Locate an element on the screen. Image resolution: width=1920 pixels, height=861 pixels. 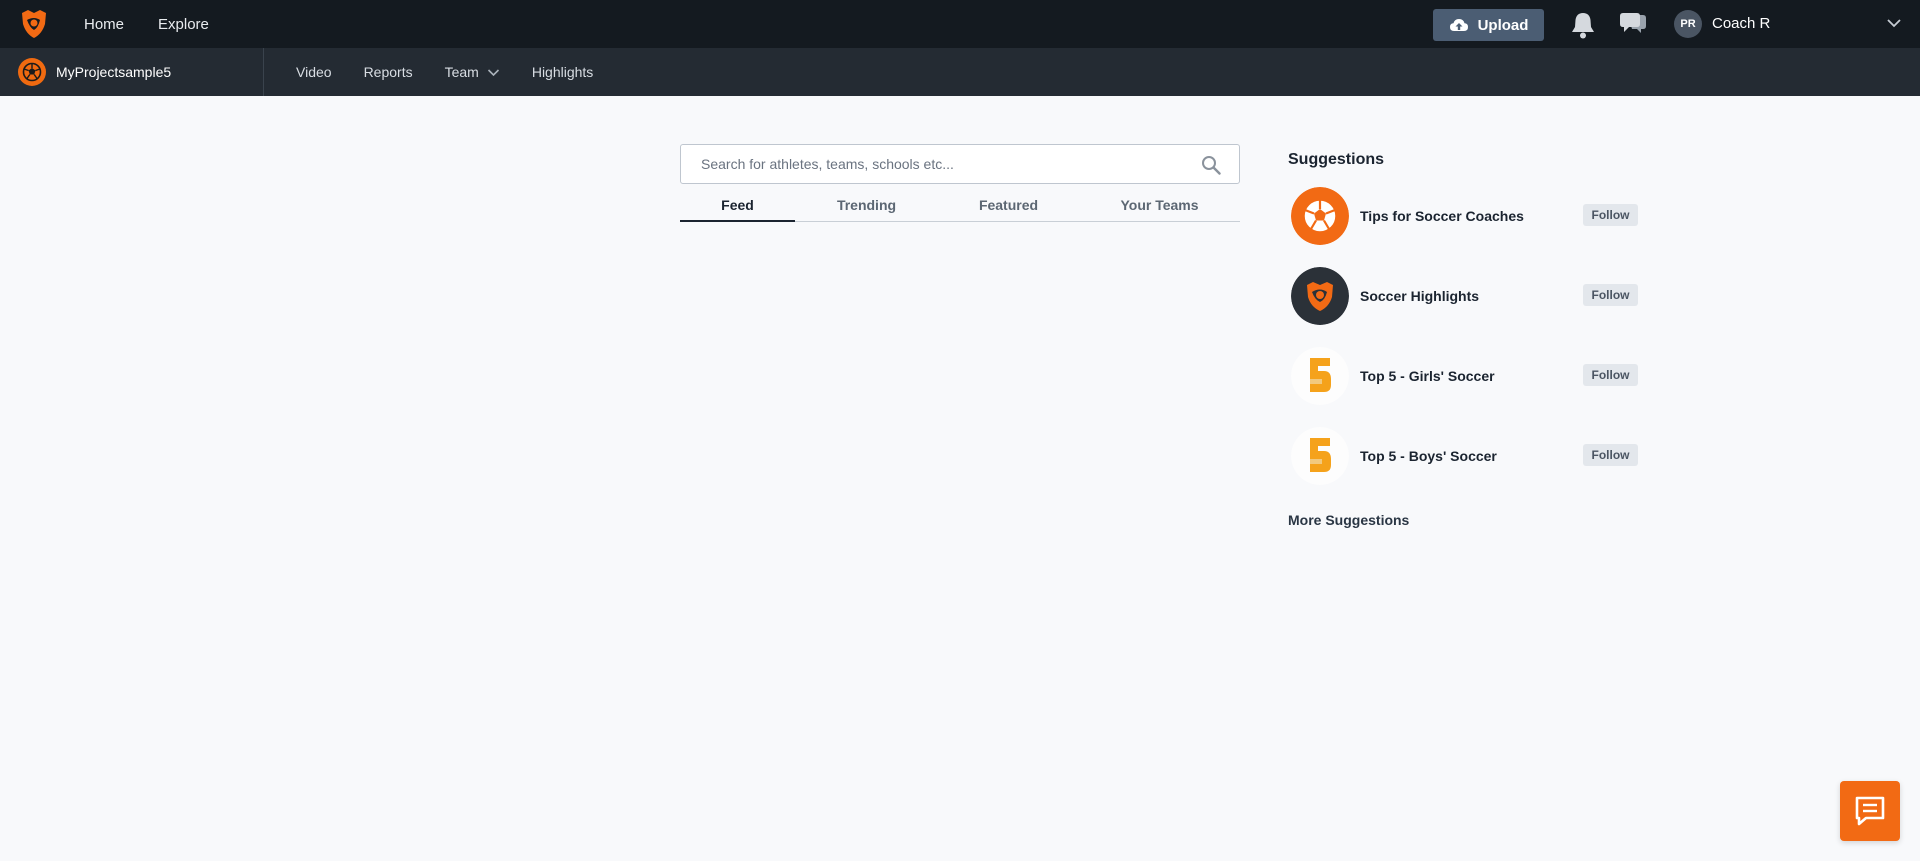
nav-reports-link: Reports is located at coordinates (388, 72).